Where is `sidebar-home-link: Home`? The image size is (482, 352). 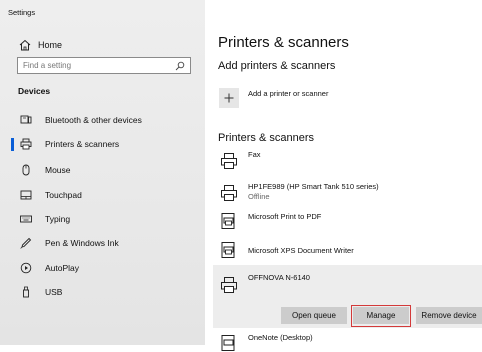 sidebar-home-link: Home is located at coordinates (40, 45).